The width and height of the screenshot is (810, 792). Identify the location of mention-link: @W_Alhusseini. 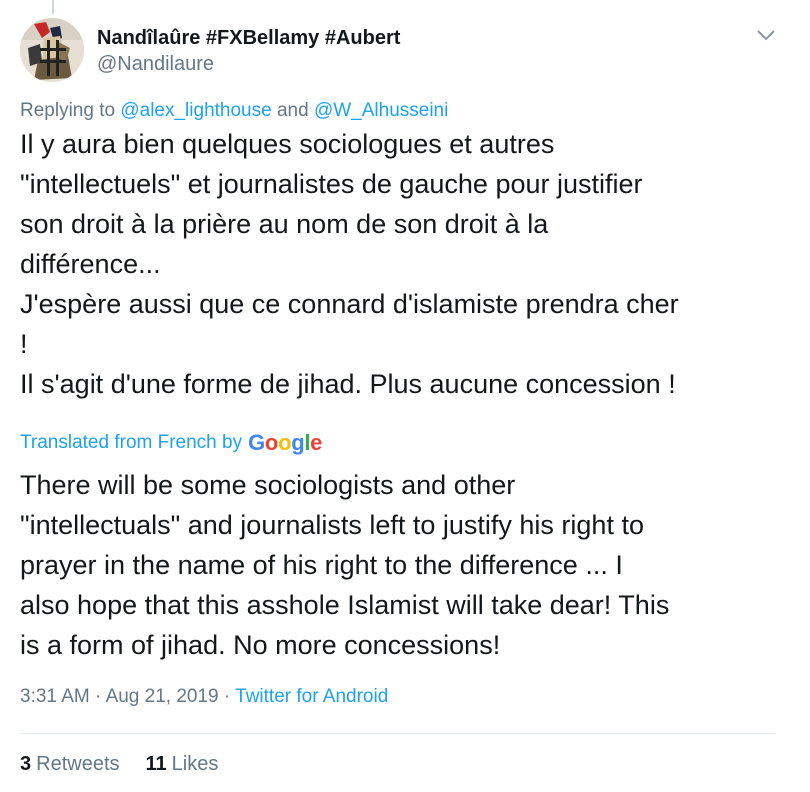
(381, 110).